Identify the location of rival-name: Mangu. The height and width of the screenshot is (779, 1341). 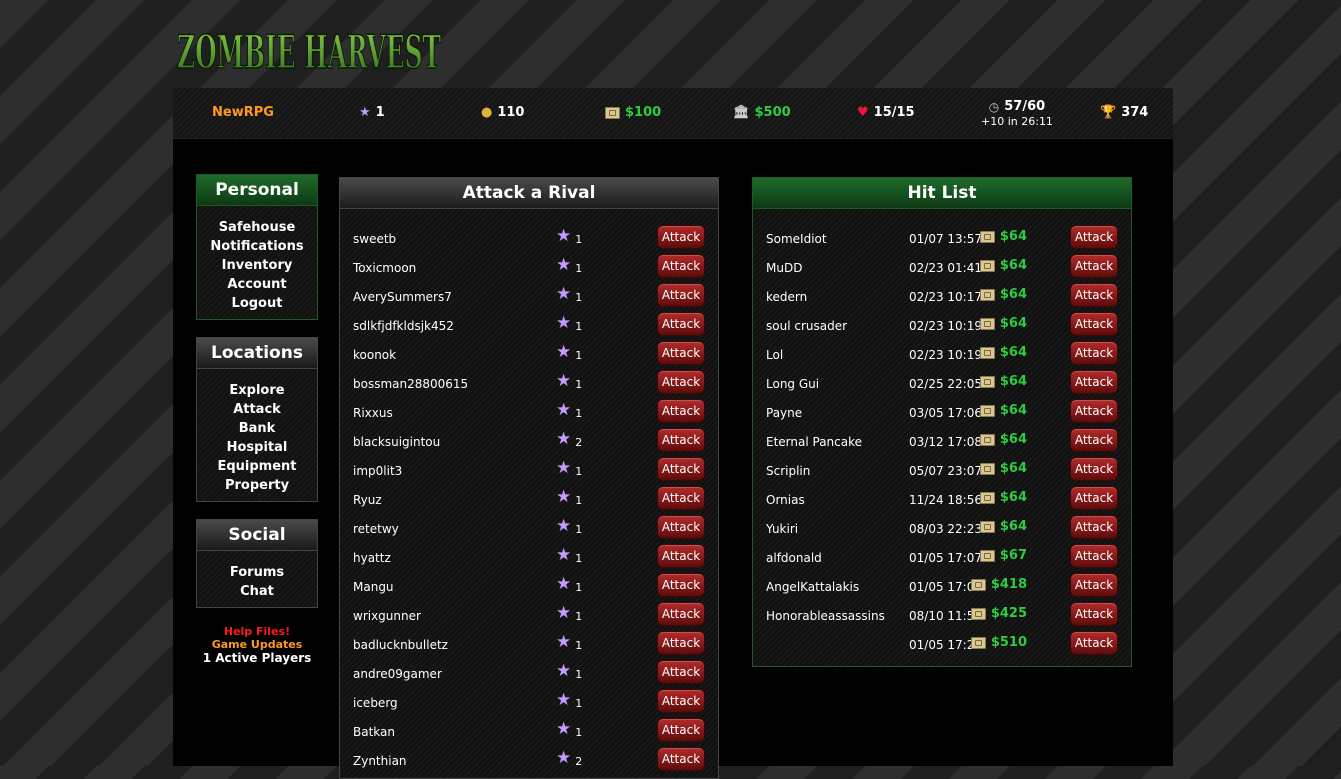
(373, 587).